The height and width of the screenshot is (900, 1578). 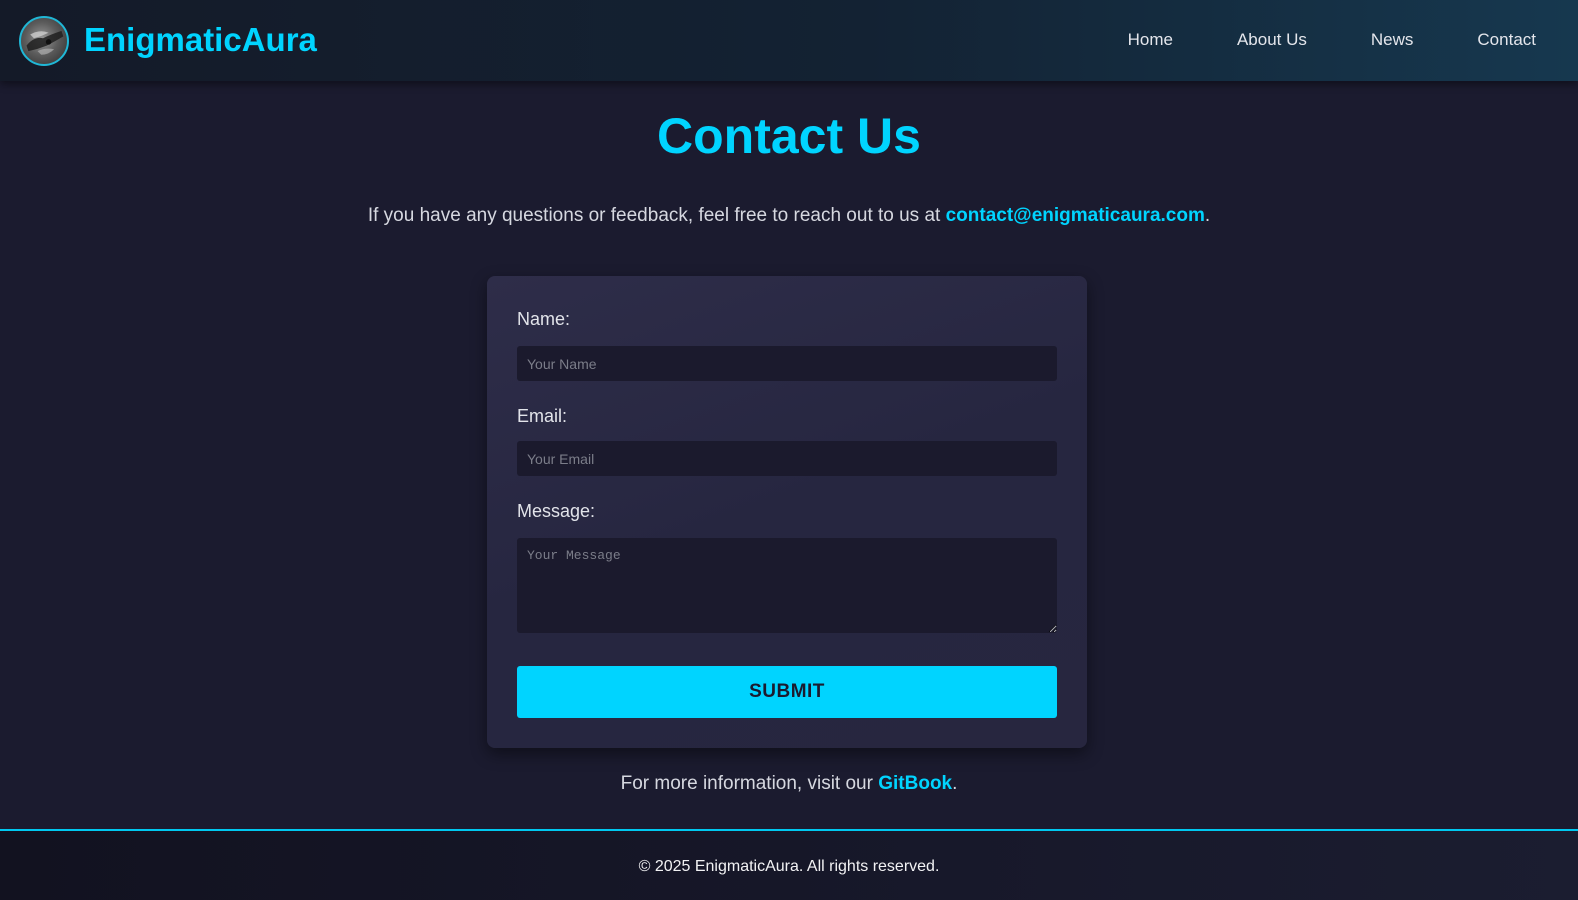 What do you see at coordinates (542, 416) in the screenshot?
I see `email-label: Email:` at bounding box center [542, 416].